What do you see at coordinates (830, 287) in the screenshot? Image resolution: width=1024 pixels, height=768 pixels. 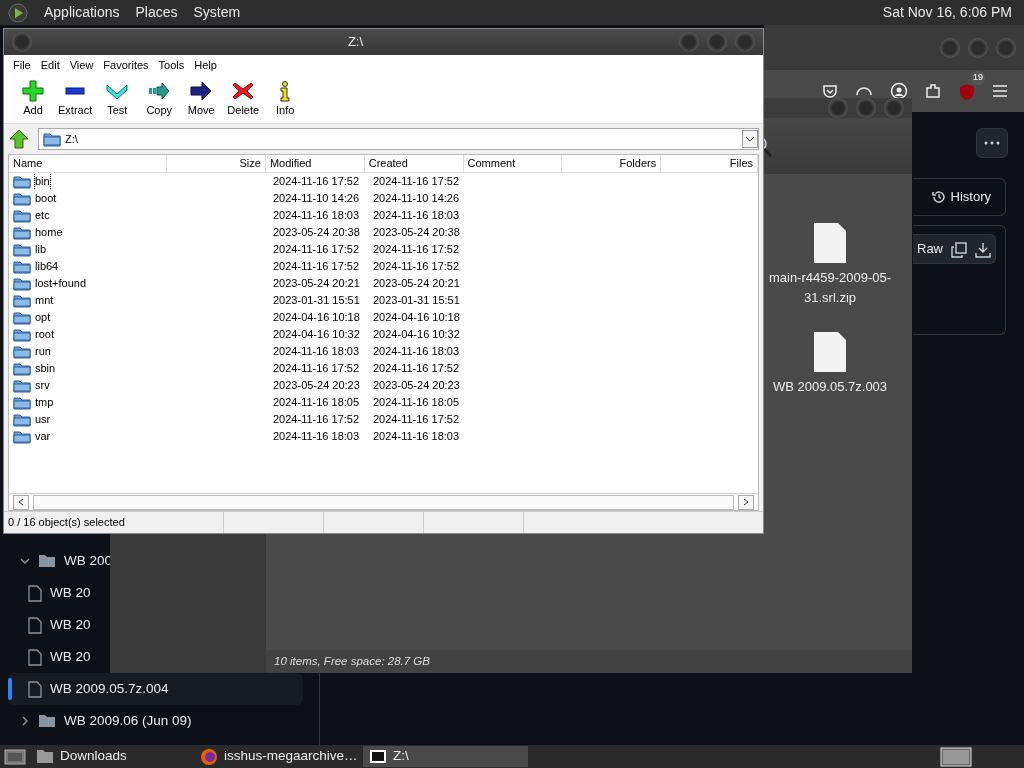 I see `file-name: main-r4459-2009-05-31.srl.zip` at bounding box center [830, 287].